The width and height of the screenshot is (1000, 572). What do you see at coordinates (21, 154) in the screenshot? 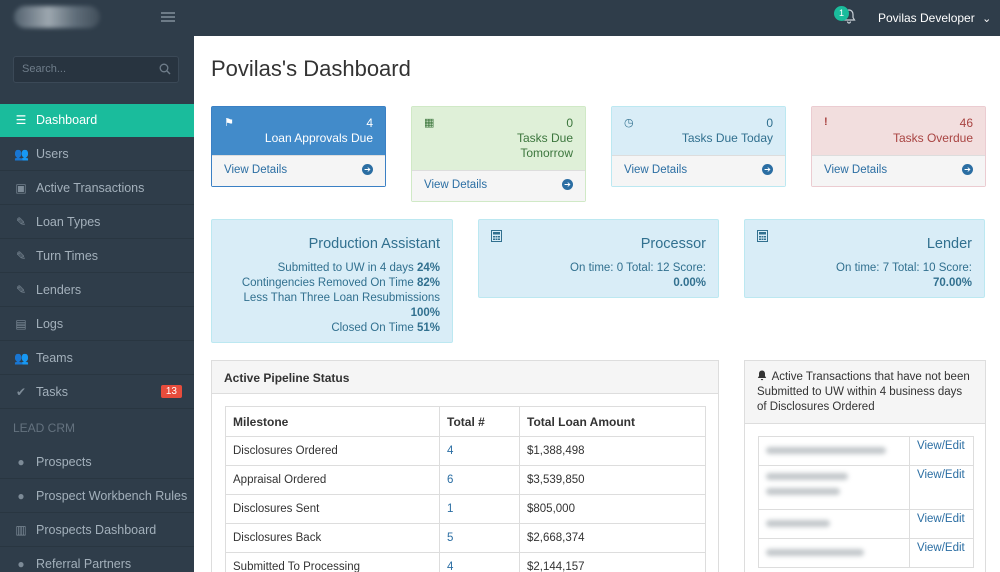
I see `users-icon: 👥` at bounding box center [21, 154].